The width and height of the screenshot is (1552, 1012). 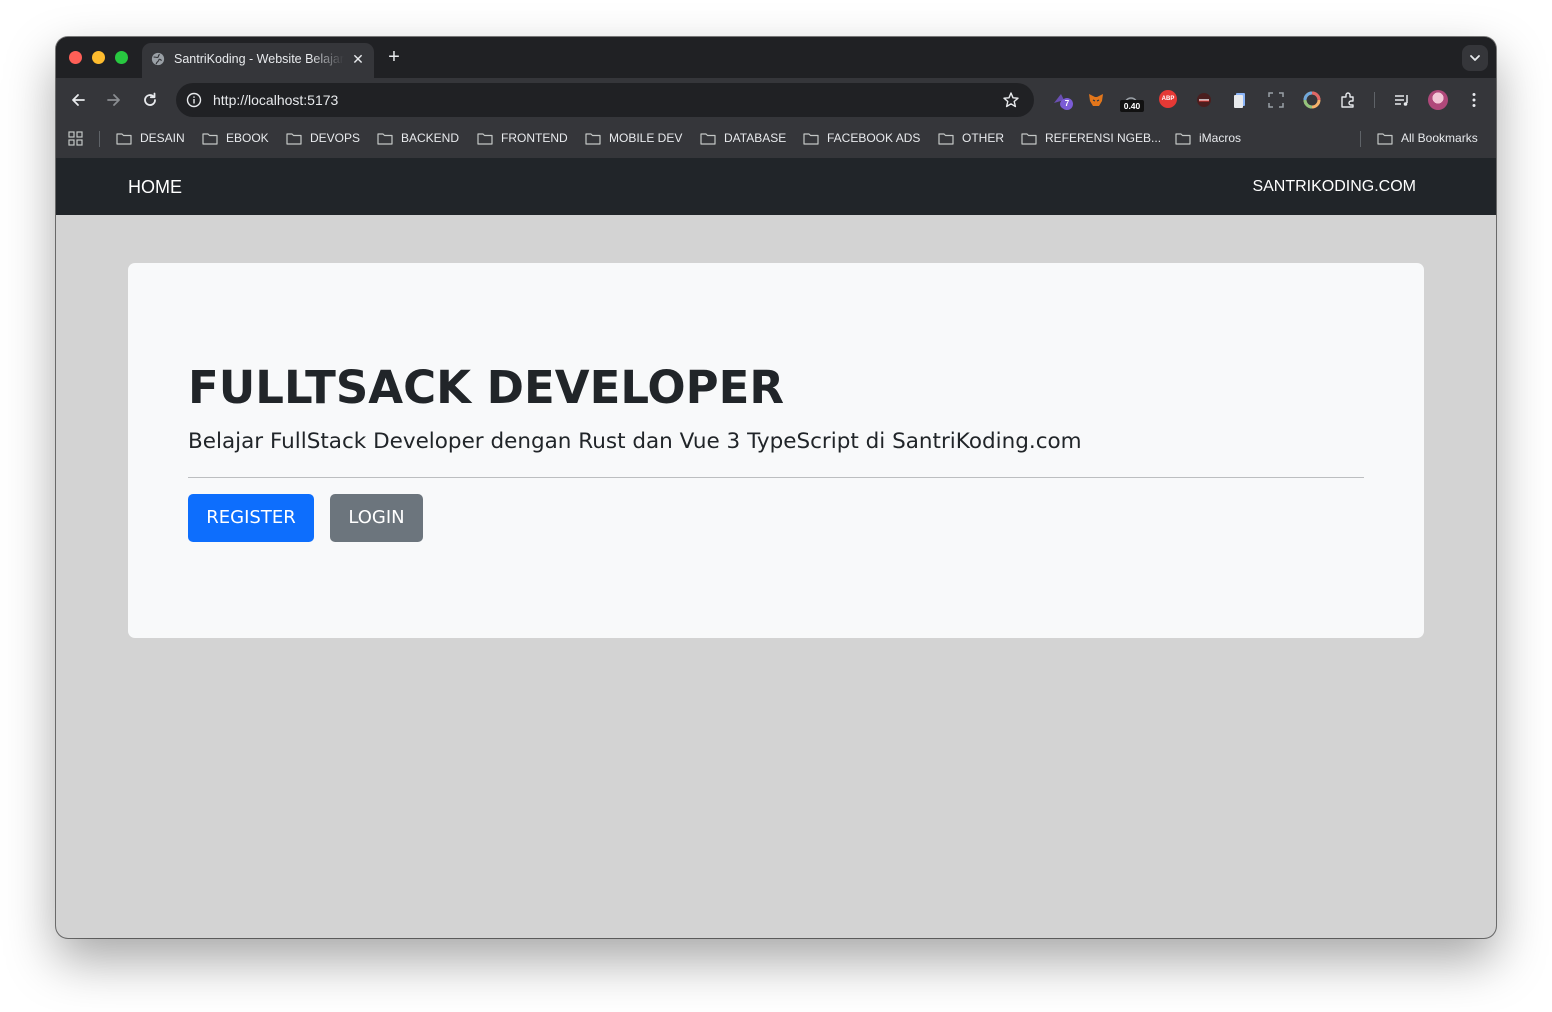 What do you see at coordinates (158, 59) in the screenshot?
I see `globe-icon` at bounding box center [158, 59].